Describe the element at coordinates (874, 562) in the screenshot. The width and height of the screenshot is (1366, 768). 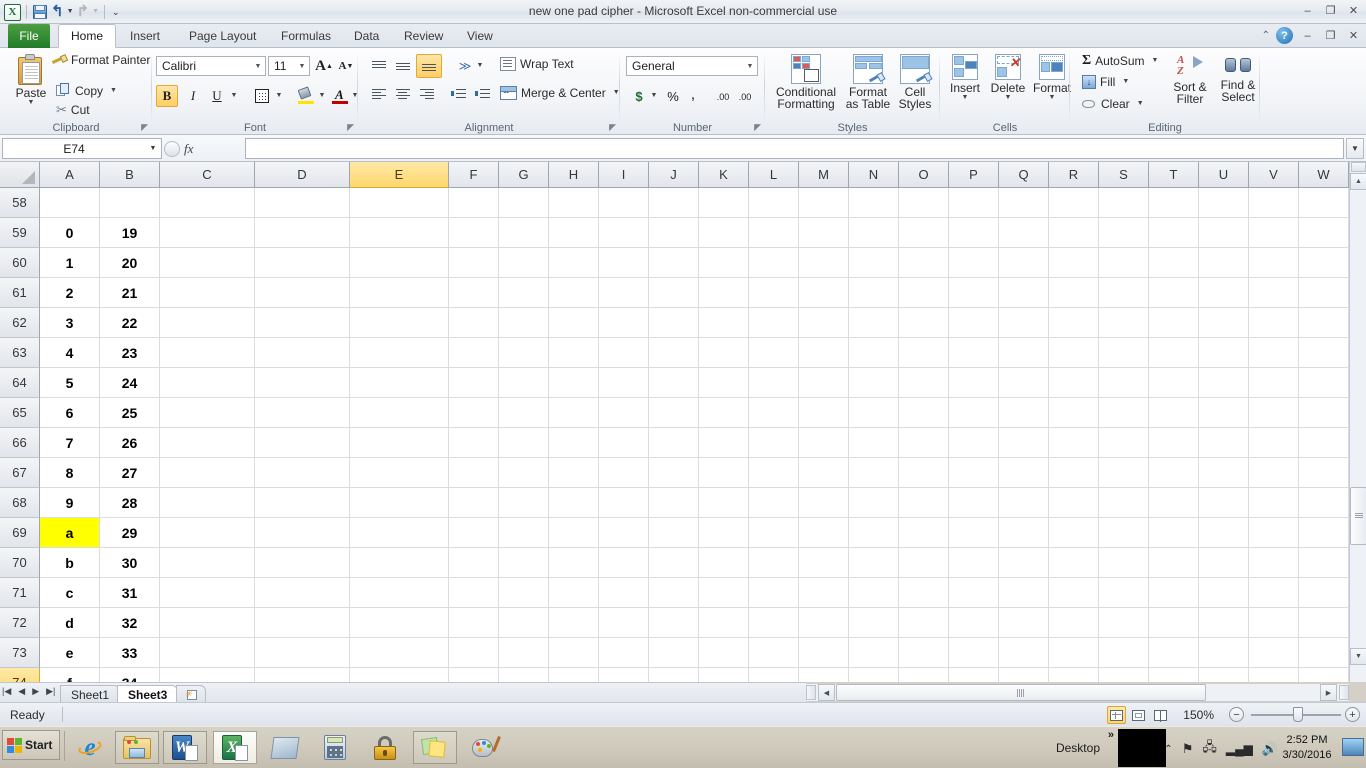
I see `cell-N70` at that location.